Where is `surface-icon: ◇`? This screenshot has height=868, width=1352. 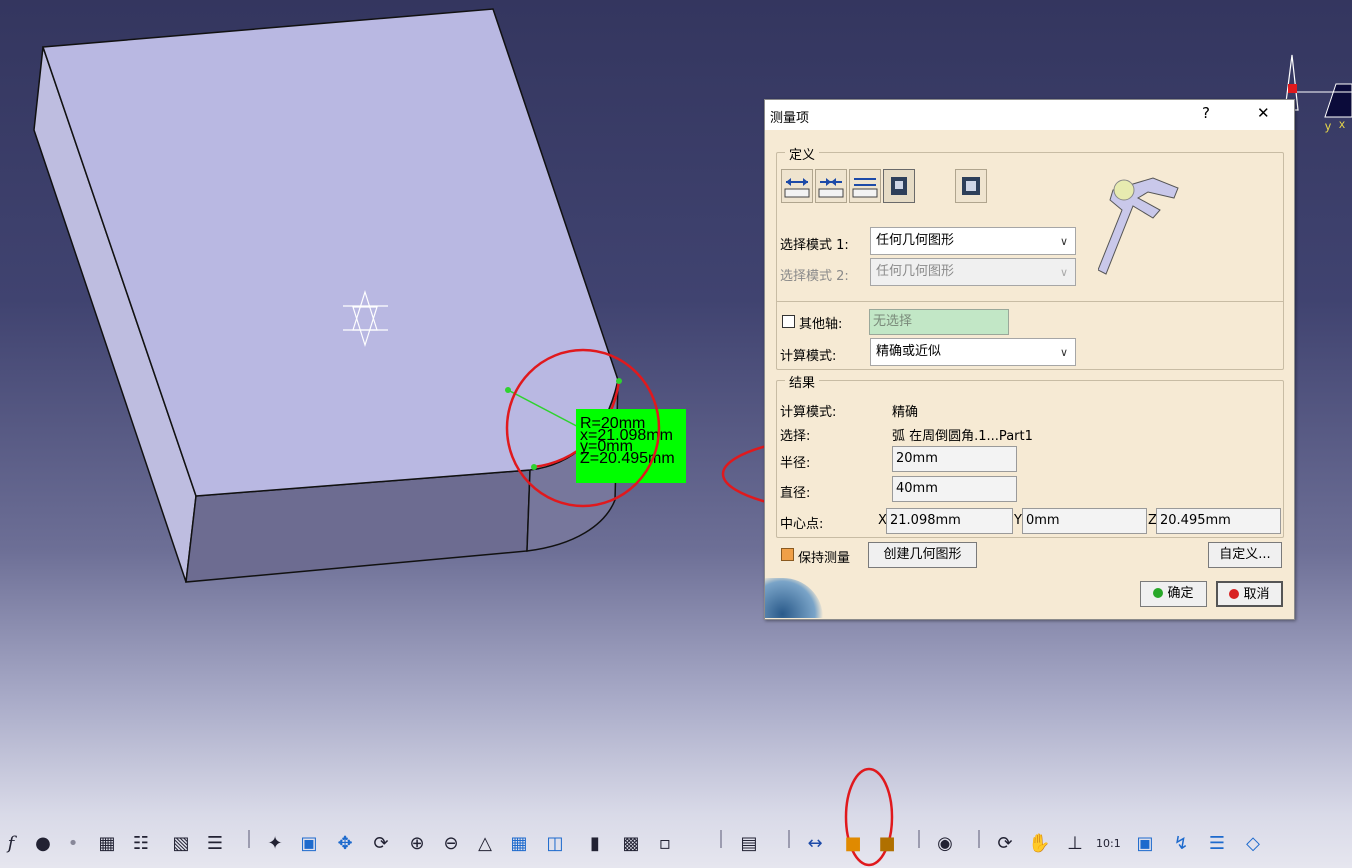 surface-icon: ◇ is located at coordinates (1253, 844).